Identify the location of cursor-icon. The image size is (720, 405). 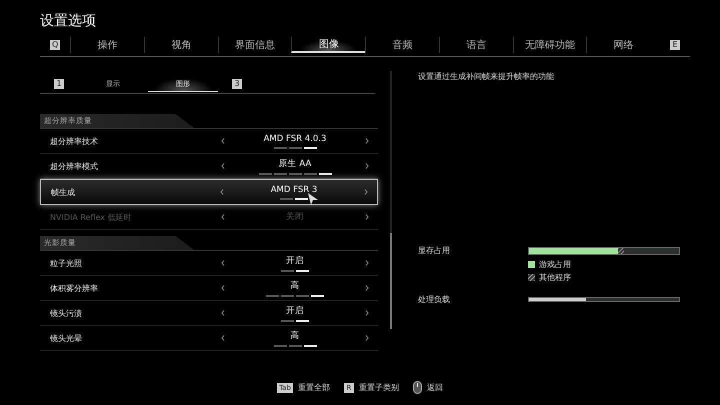
(313, 199).